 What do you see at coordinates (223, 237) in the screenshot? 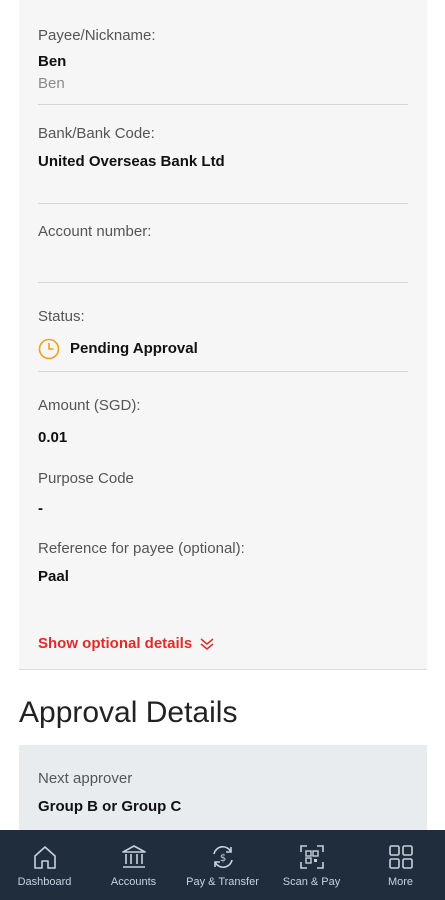
I see `account-field: Account number:` at bounding box center [223, 237].